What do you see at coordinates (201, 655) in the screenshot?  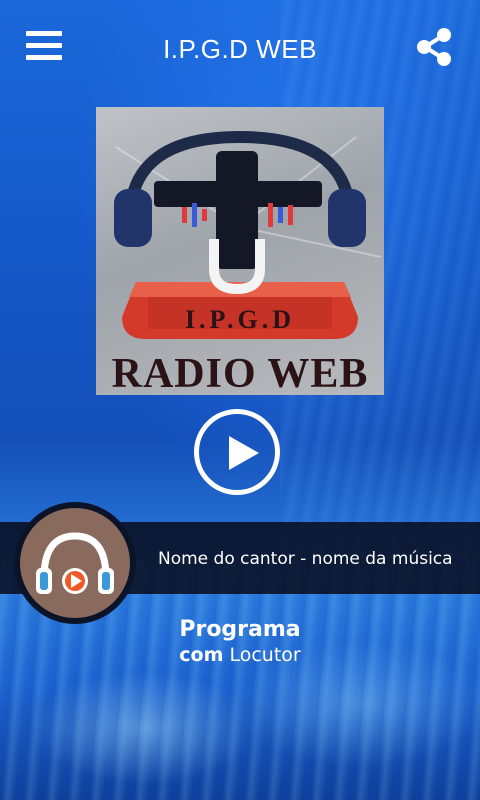 I see `program-host-prefix: com` at bounding box center [201, 655].